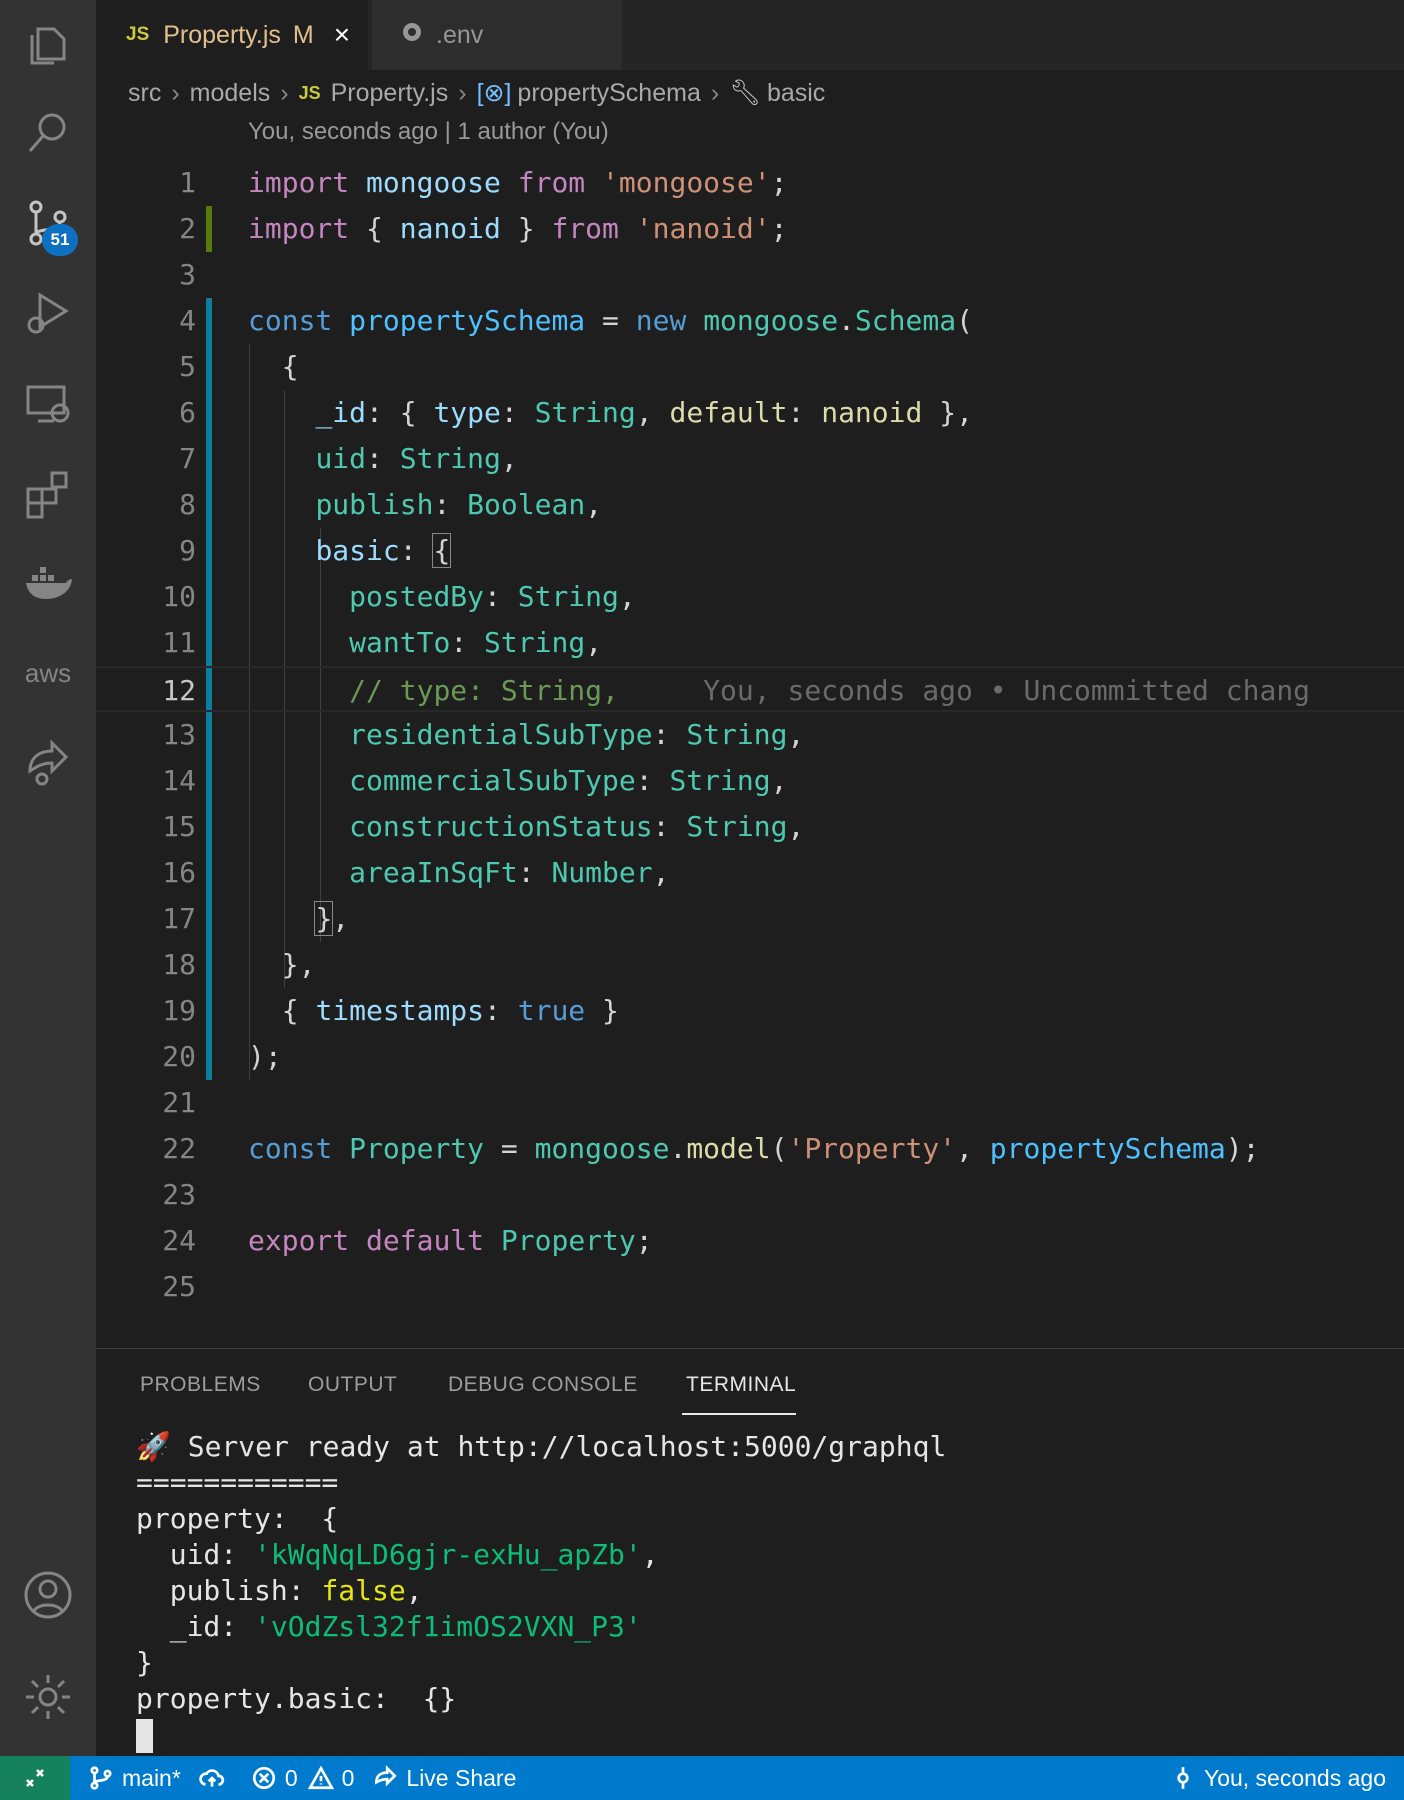 This screenshot has height=1800, width=1404. Describe the element at coordinates (60, 240) in the screenshot. I see `source-control-badge: 51` at that location.